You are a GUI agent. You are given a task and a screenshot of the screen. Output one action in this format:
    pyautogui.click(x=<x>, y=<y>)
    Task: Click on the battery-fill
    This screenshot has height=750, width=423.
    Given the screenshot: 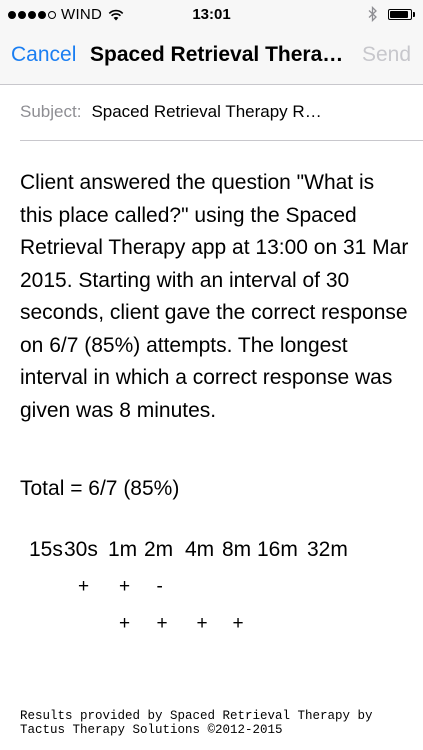 What is the action you would take?
    pyautogui.click(x=399, y=14)
    